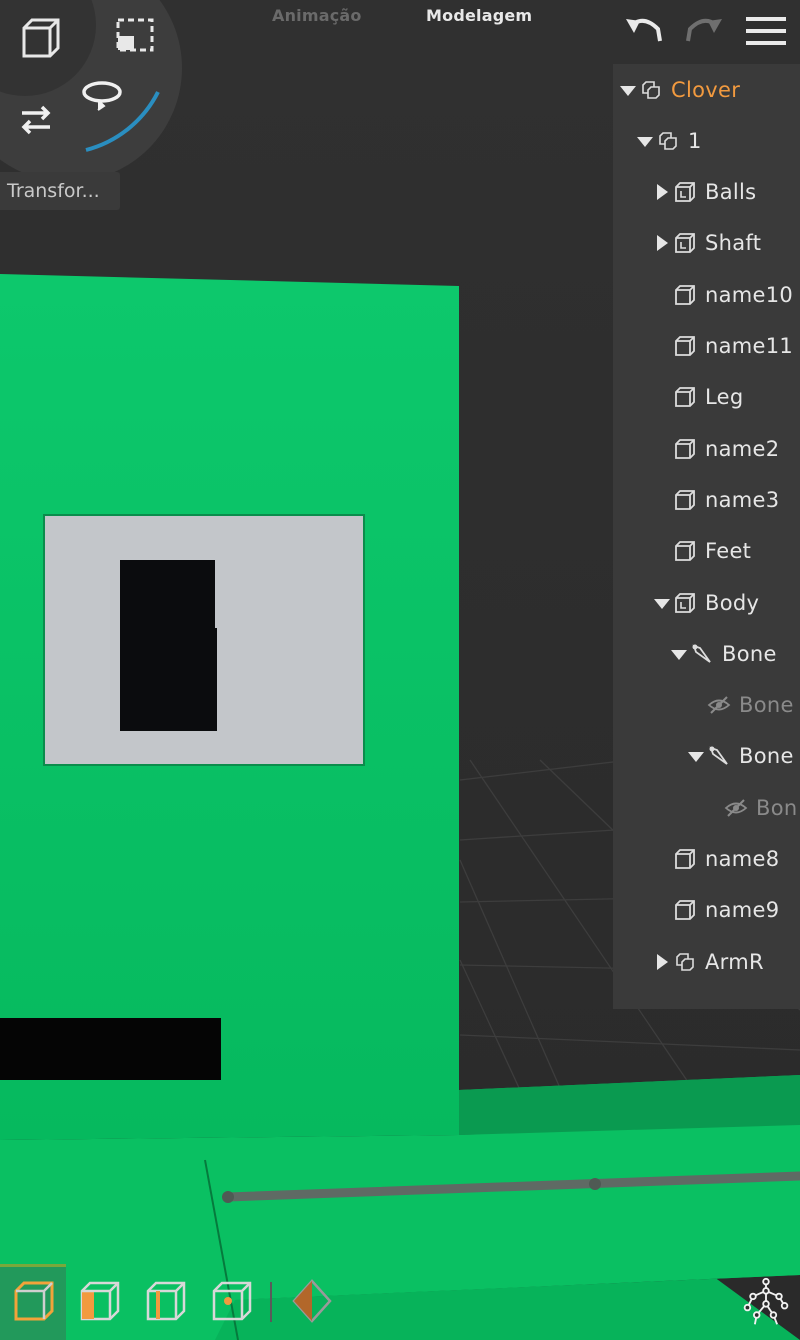  I want to click on rotate-icon, so click(102, 94).